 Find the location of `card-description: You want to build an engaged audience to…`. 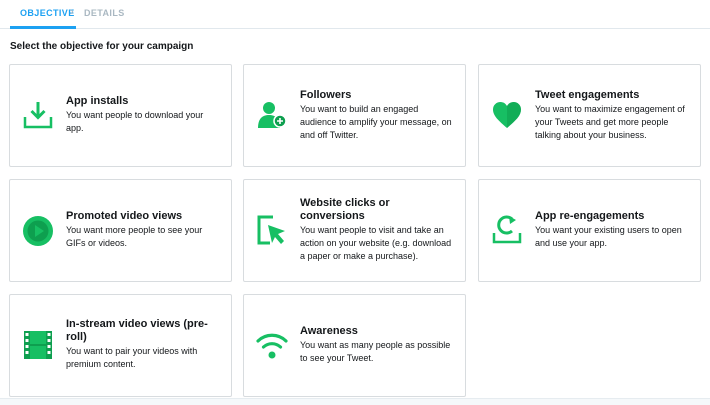

card-description: You want to build an engaged audience to… is located at coordinates (376, 122).